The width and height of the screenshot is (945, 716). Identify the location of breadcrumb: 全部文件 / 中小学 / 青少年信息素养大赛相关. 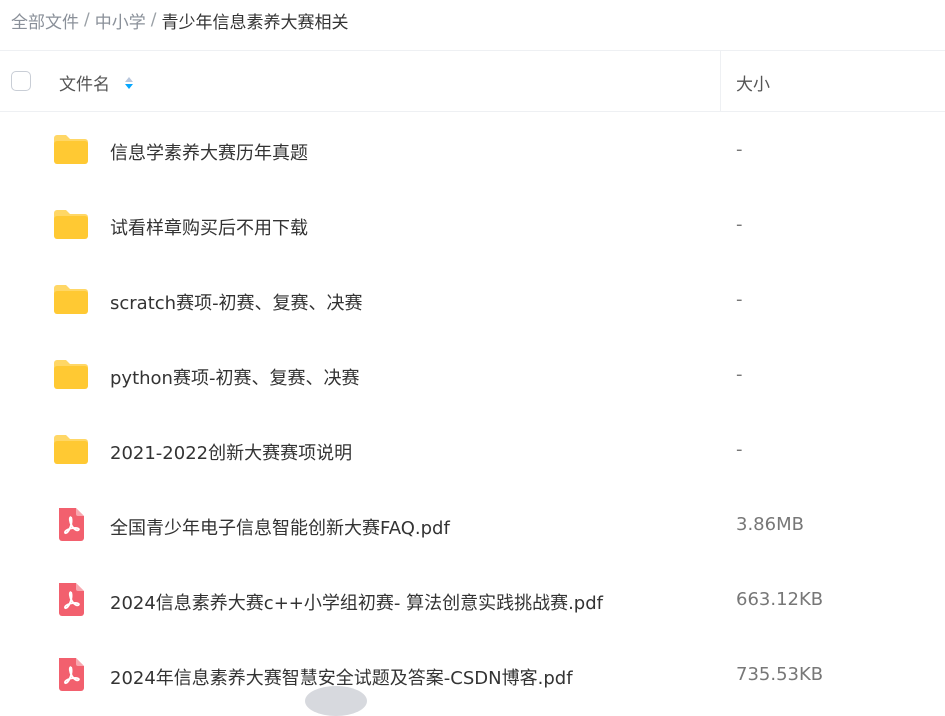
(180, 20).